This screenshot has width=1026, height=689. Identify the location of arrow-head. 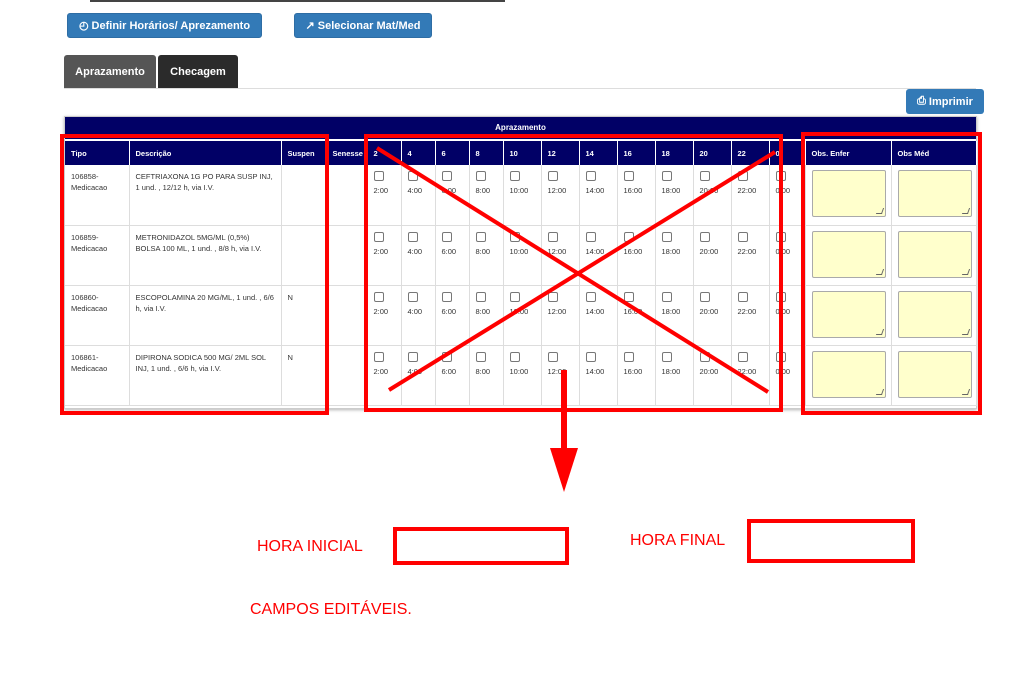
(564, 470).